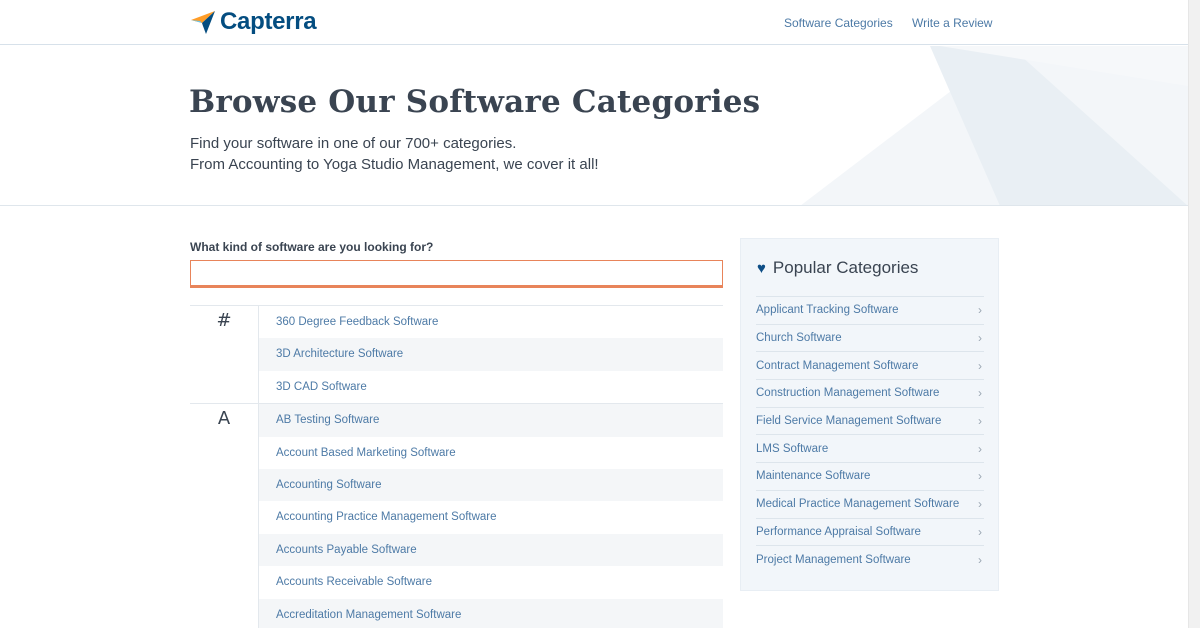 The height and width of the screenshot is (628, 1200). Describe the element at coordinates (224, 320) in the screenshot. I see `group-letter: #` at that location.